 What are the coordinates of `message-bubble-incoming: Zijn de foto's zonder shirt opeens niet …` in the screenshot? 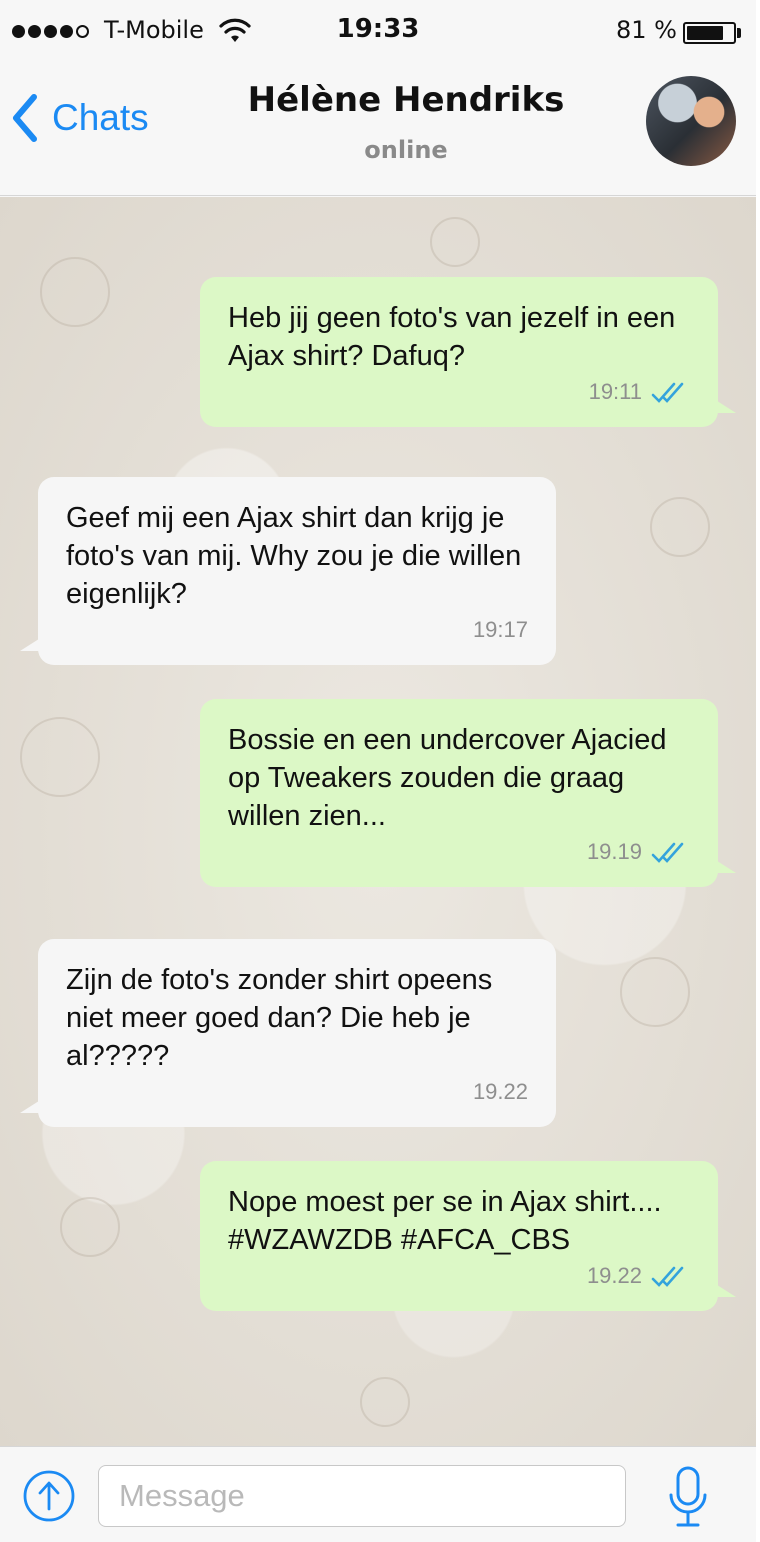 It's located at (288, 1033).